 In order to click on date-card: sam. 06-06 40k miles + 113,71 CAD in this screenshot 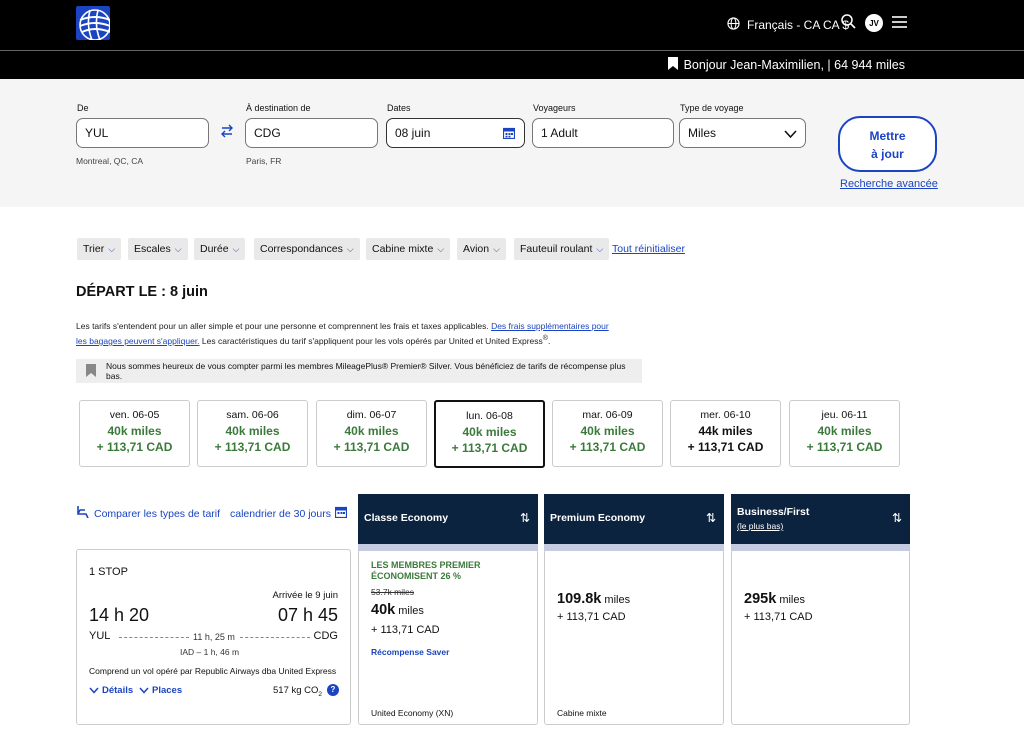, I will do `click(252, 433)`.